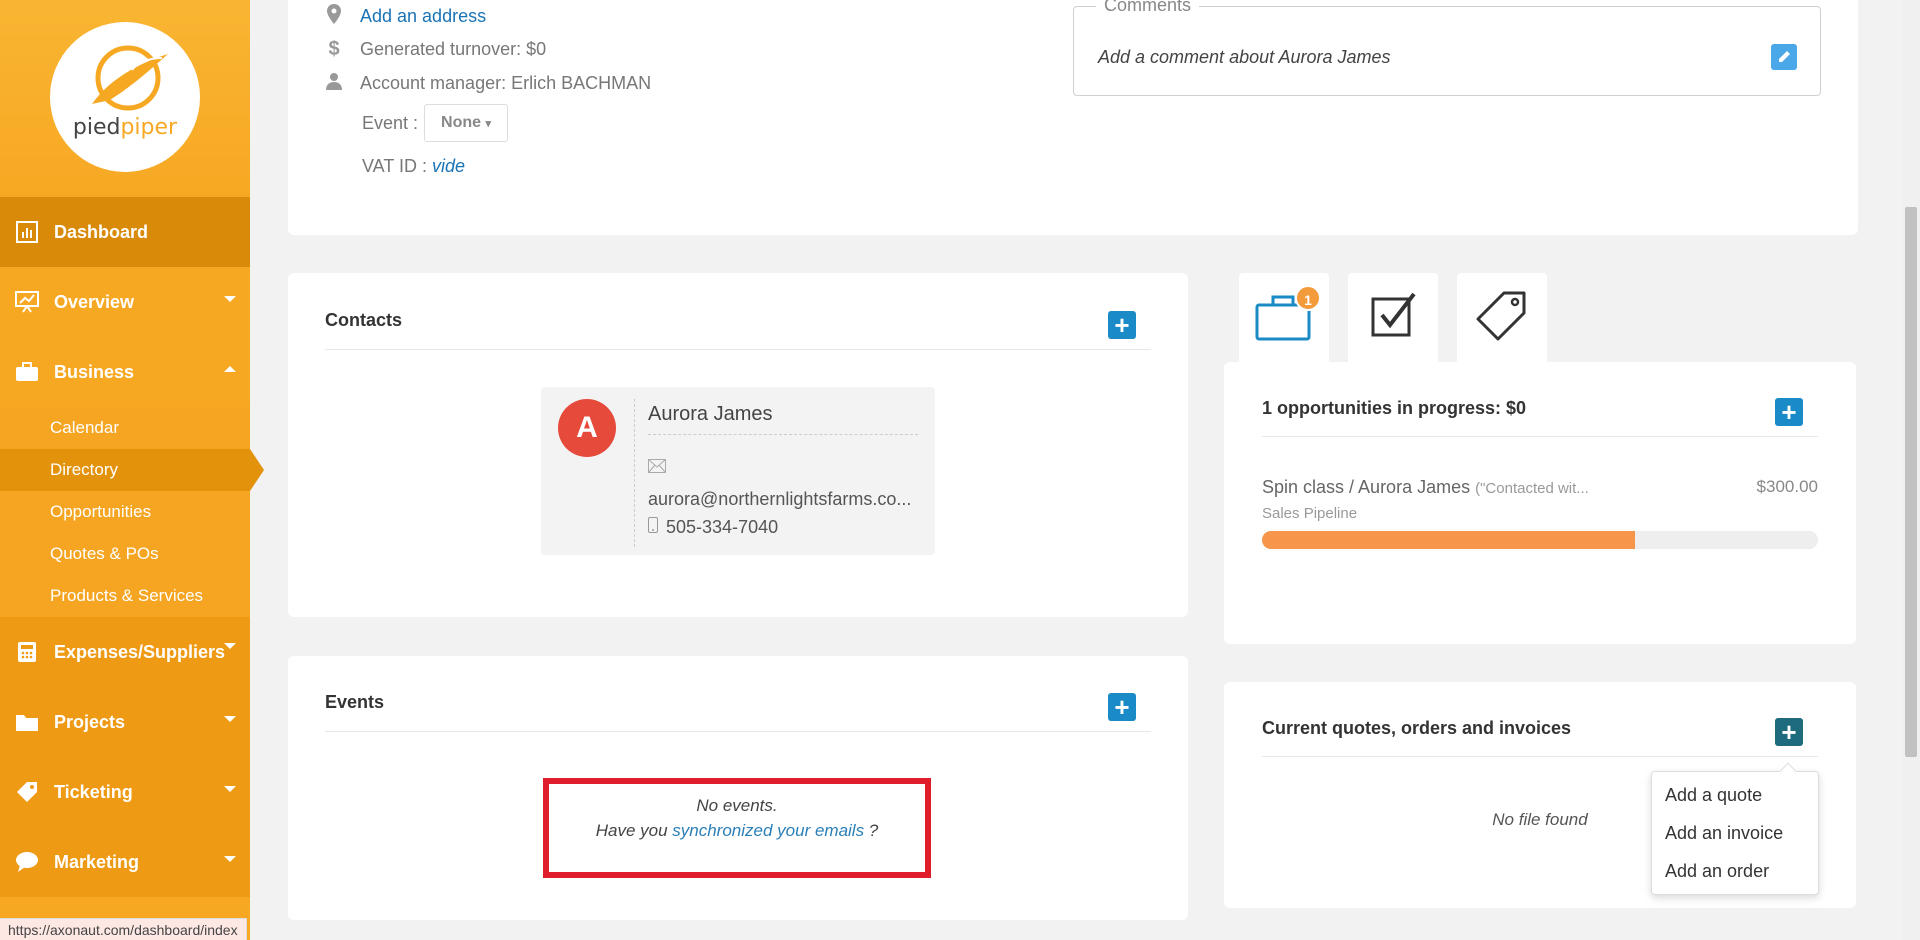 This screenshot has width=1920, height=940. What do you see at coordinates (90, 721) in the screenshot?
I see `sidebar-item-label: Projects` at bounding box center [90, 721].